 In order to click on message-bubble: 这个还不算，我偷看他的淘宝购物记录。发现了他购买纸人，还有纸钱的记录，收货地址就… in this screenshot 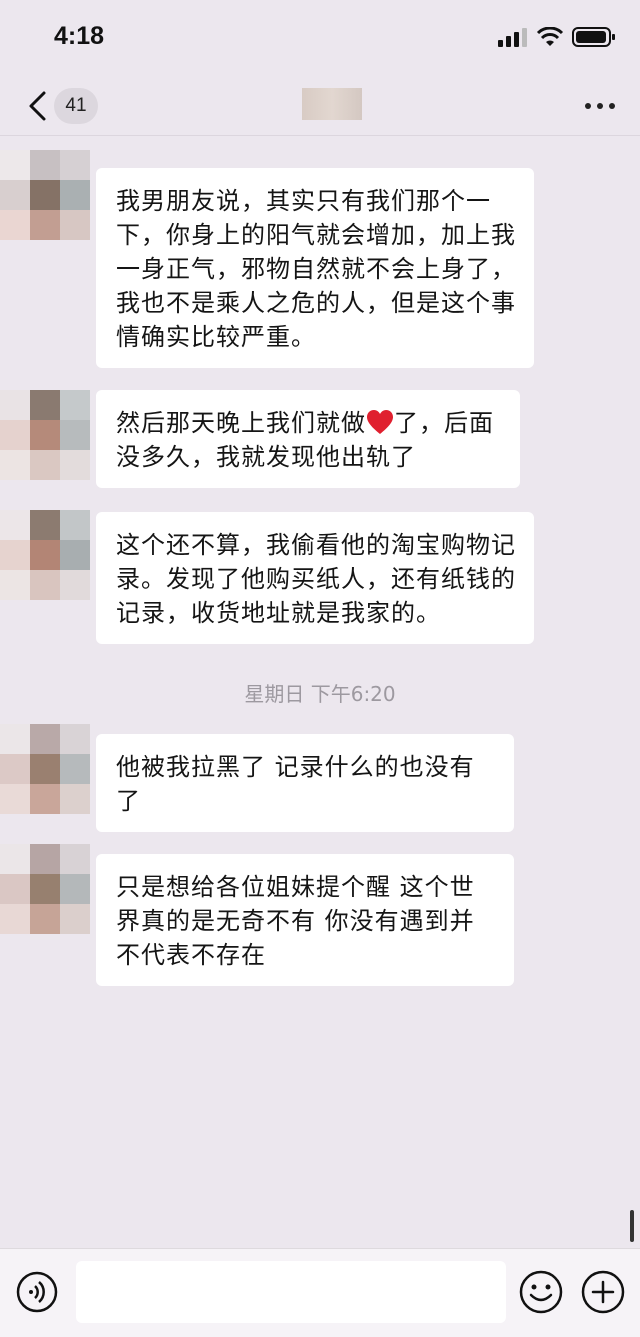, I will do `click(315, 578)`.